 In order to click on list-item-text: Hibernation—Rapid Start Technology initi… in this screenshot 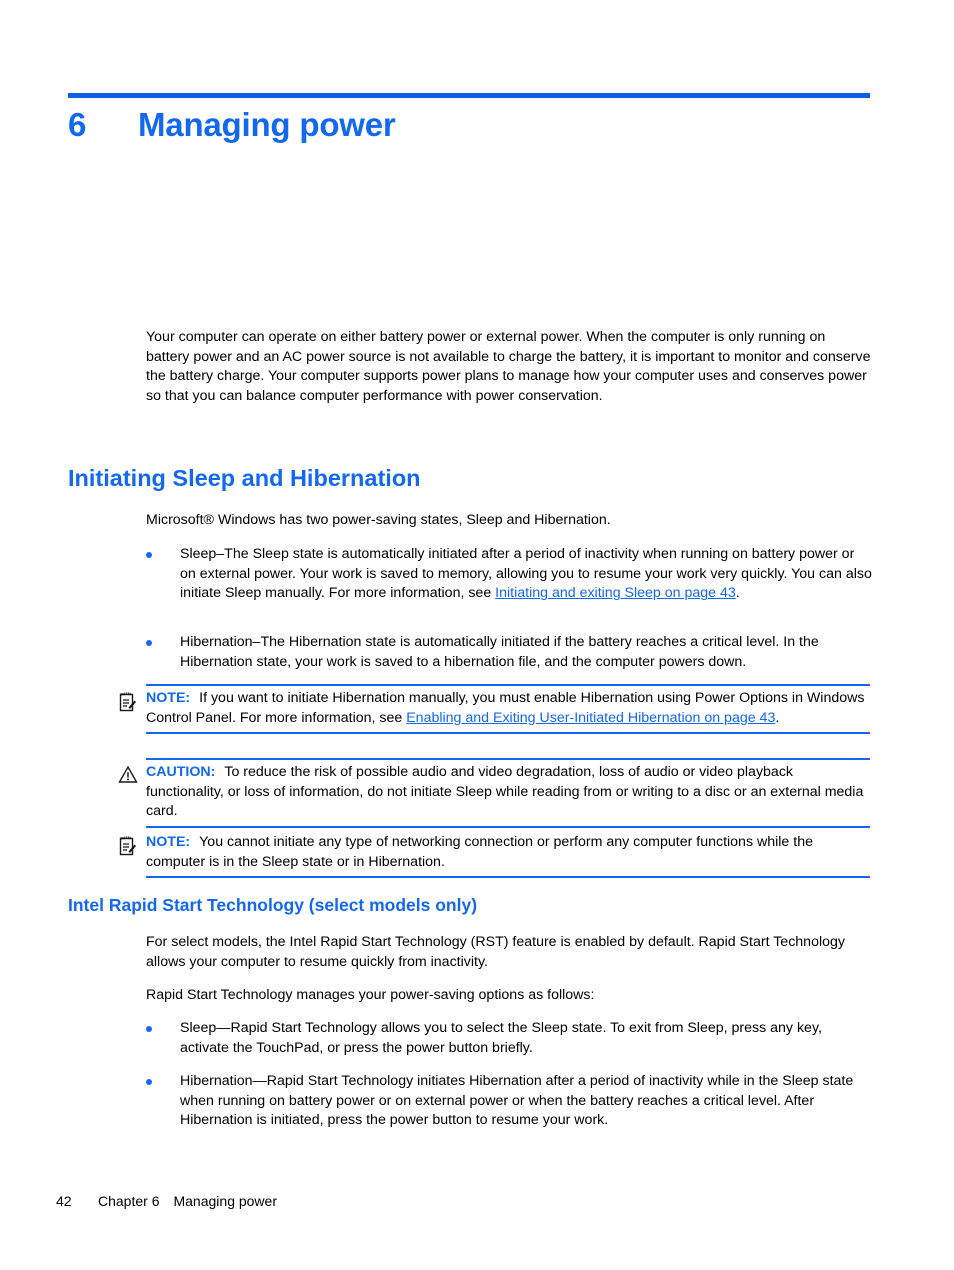, I will do `click(517, 1101)`.